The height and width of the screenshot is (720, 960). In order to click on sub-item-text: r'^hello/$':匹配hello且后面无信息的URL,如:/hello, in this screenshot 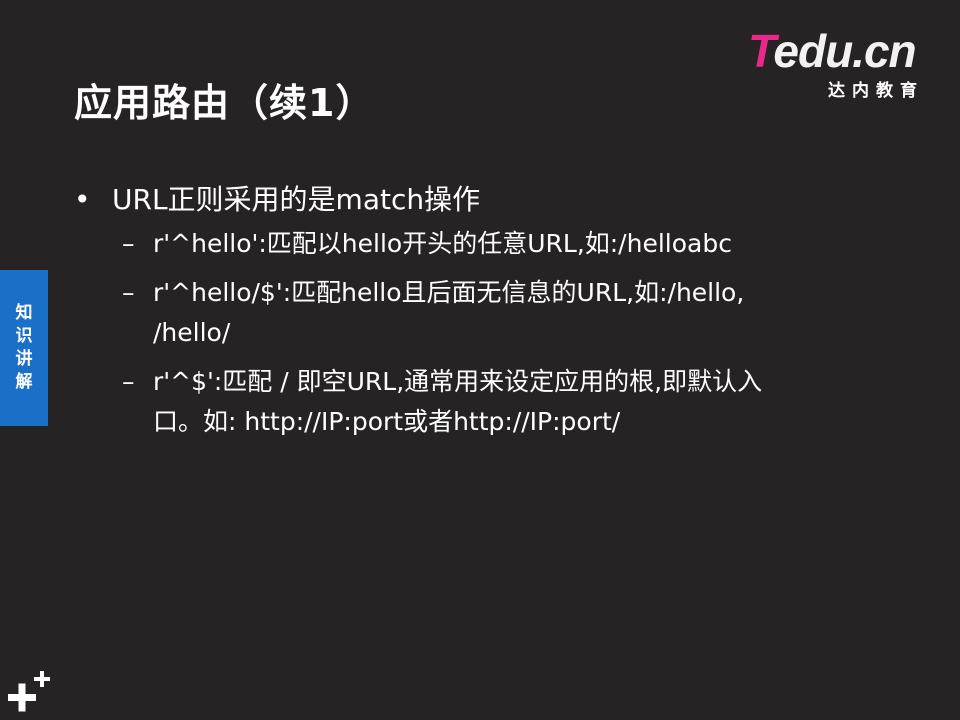, I will do `click(449, 292)`.